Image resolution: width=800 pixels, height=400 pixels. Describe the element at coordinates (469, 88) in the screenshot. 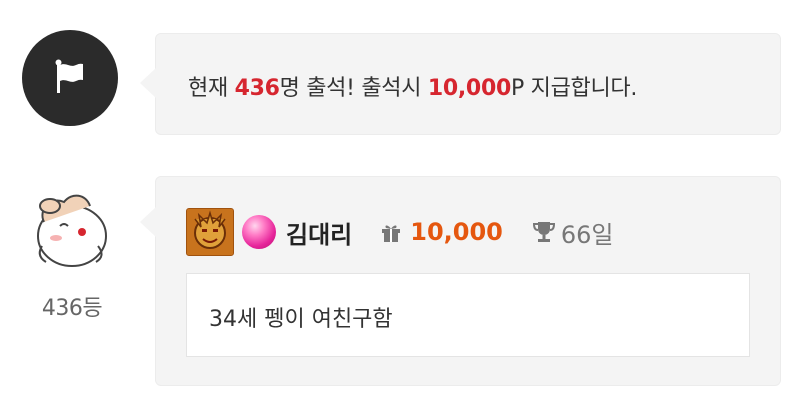

I see `attendance-reward: 10,000` at that location.